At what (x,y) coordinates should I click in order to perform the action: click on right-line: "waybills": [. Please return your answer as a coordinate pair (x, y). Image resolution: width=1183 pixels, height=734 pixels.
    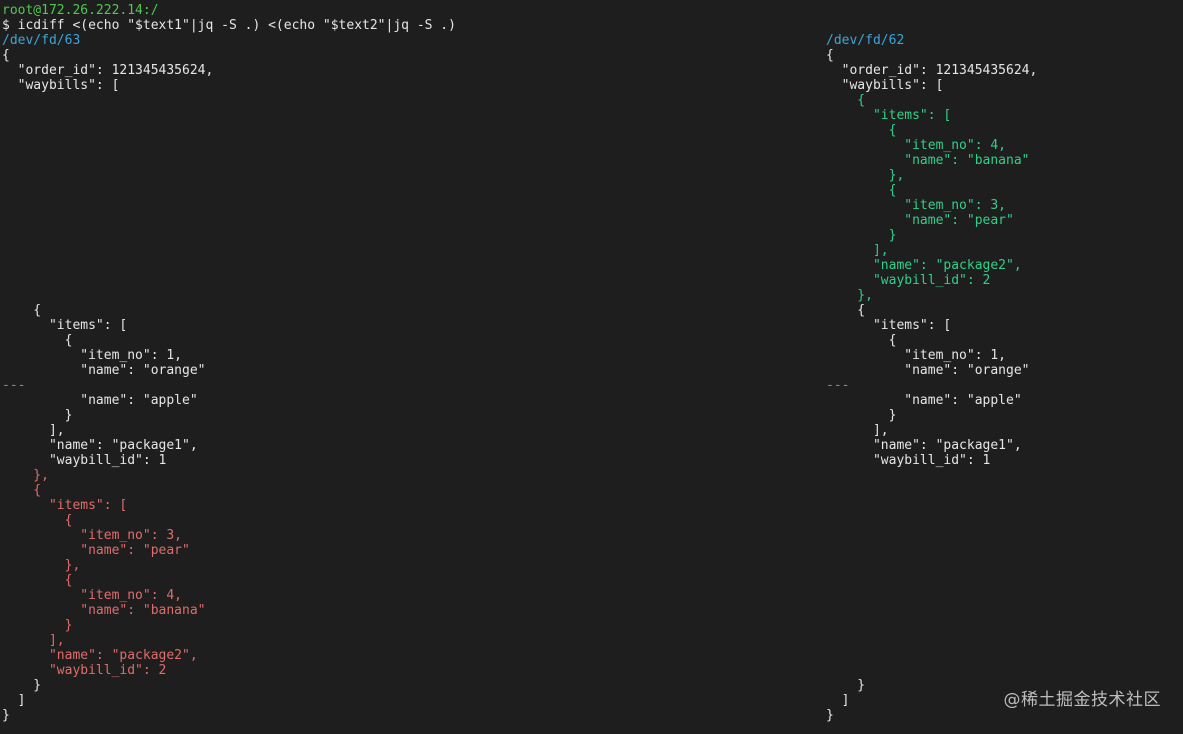
    Looking at the image, I should click on (885, 85).